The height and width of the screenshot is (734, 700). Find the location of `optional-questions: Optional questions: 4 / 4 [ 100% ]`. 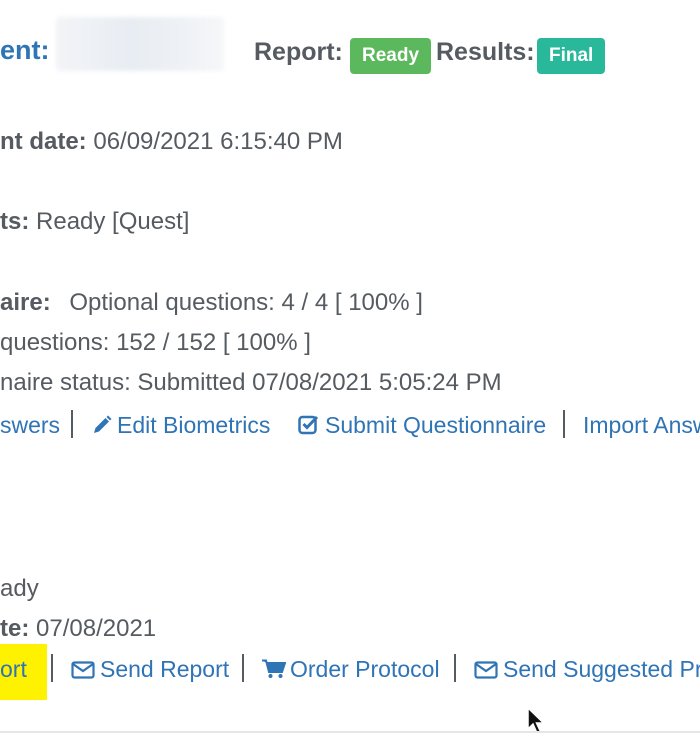

optional-questions: Optional questions: 4 / 4 [ 100% ] is located at coordinates (246, 302).